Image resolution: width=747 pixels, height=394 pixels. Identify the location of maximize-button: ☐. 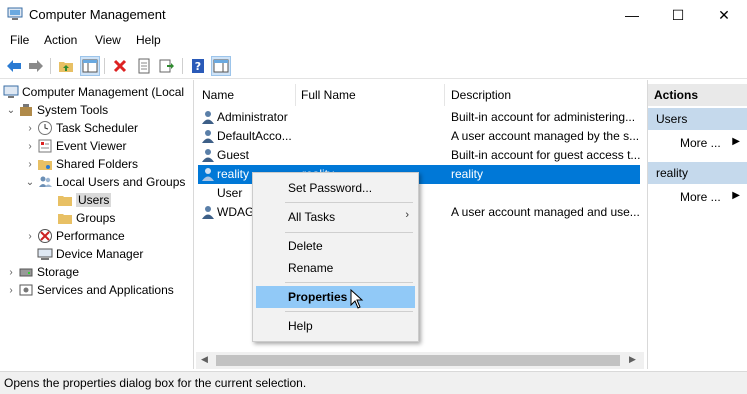
(678, 15).